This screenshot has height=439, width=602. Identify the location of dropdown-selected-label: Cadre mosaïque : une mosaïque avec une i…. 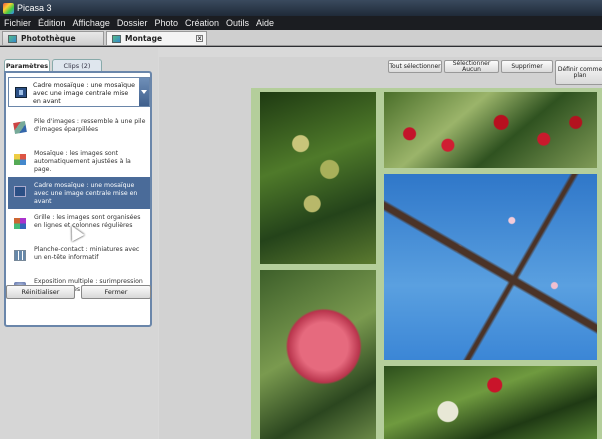
(84, 93).